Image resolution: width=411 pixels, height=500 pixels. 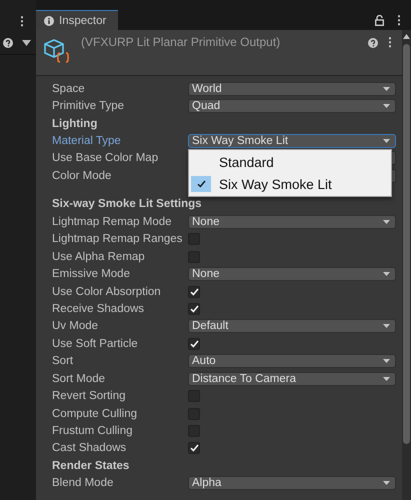 What do you see at coordinates (69, 88) in the screenshot?
I see `property-label: Space` at bounding box center [69, 88].